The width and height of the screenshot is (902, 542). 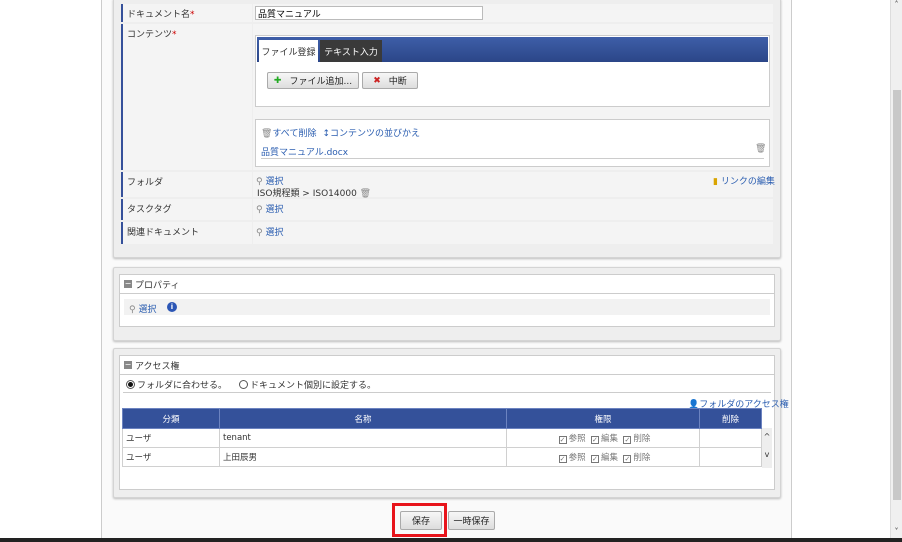 I want to click on label-text: ドキュメント名, so click(x=159, y=15).